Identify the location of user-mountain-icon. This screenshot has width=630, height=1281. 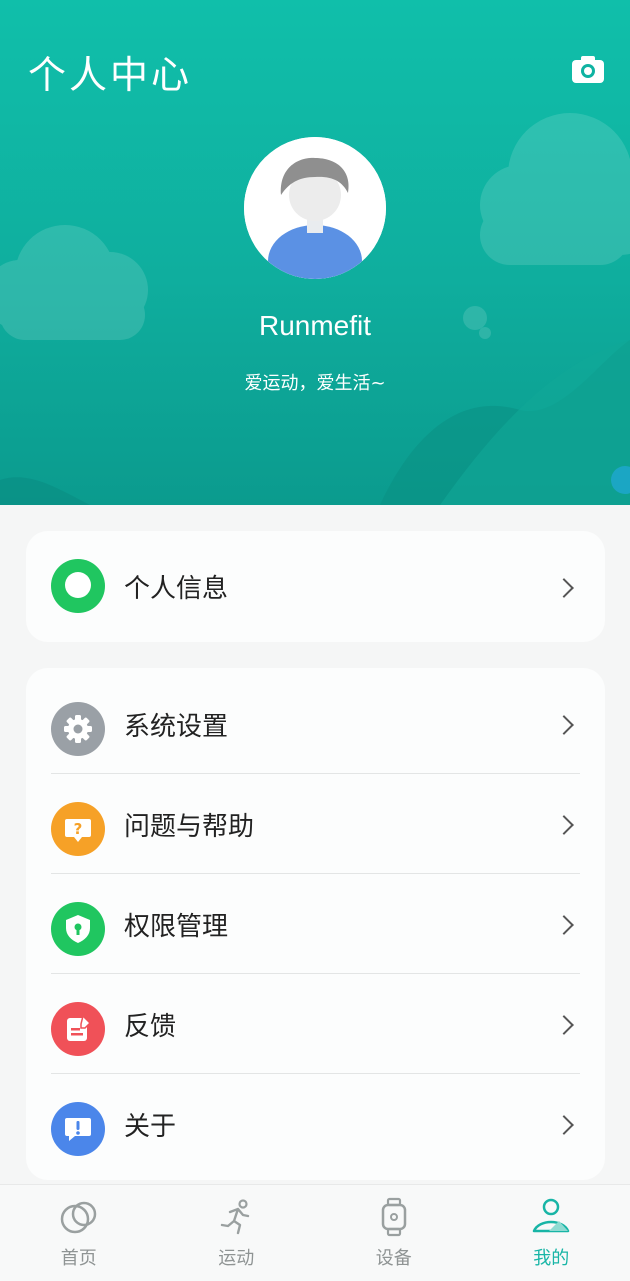
(551, 1217).